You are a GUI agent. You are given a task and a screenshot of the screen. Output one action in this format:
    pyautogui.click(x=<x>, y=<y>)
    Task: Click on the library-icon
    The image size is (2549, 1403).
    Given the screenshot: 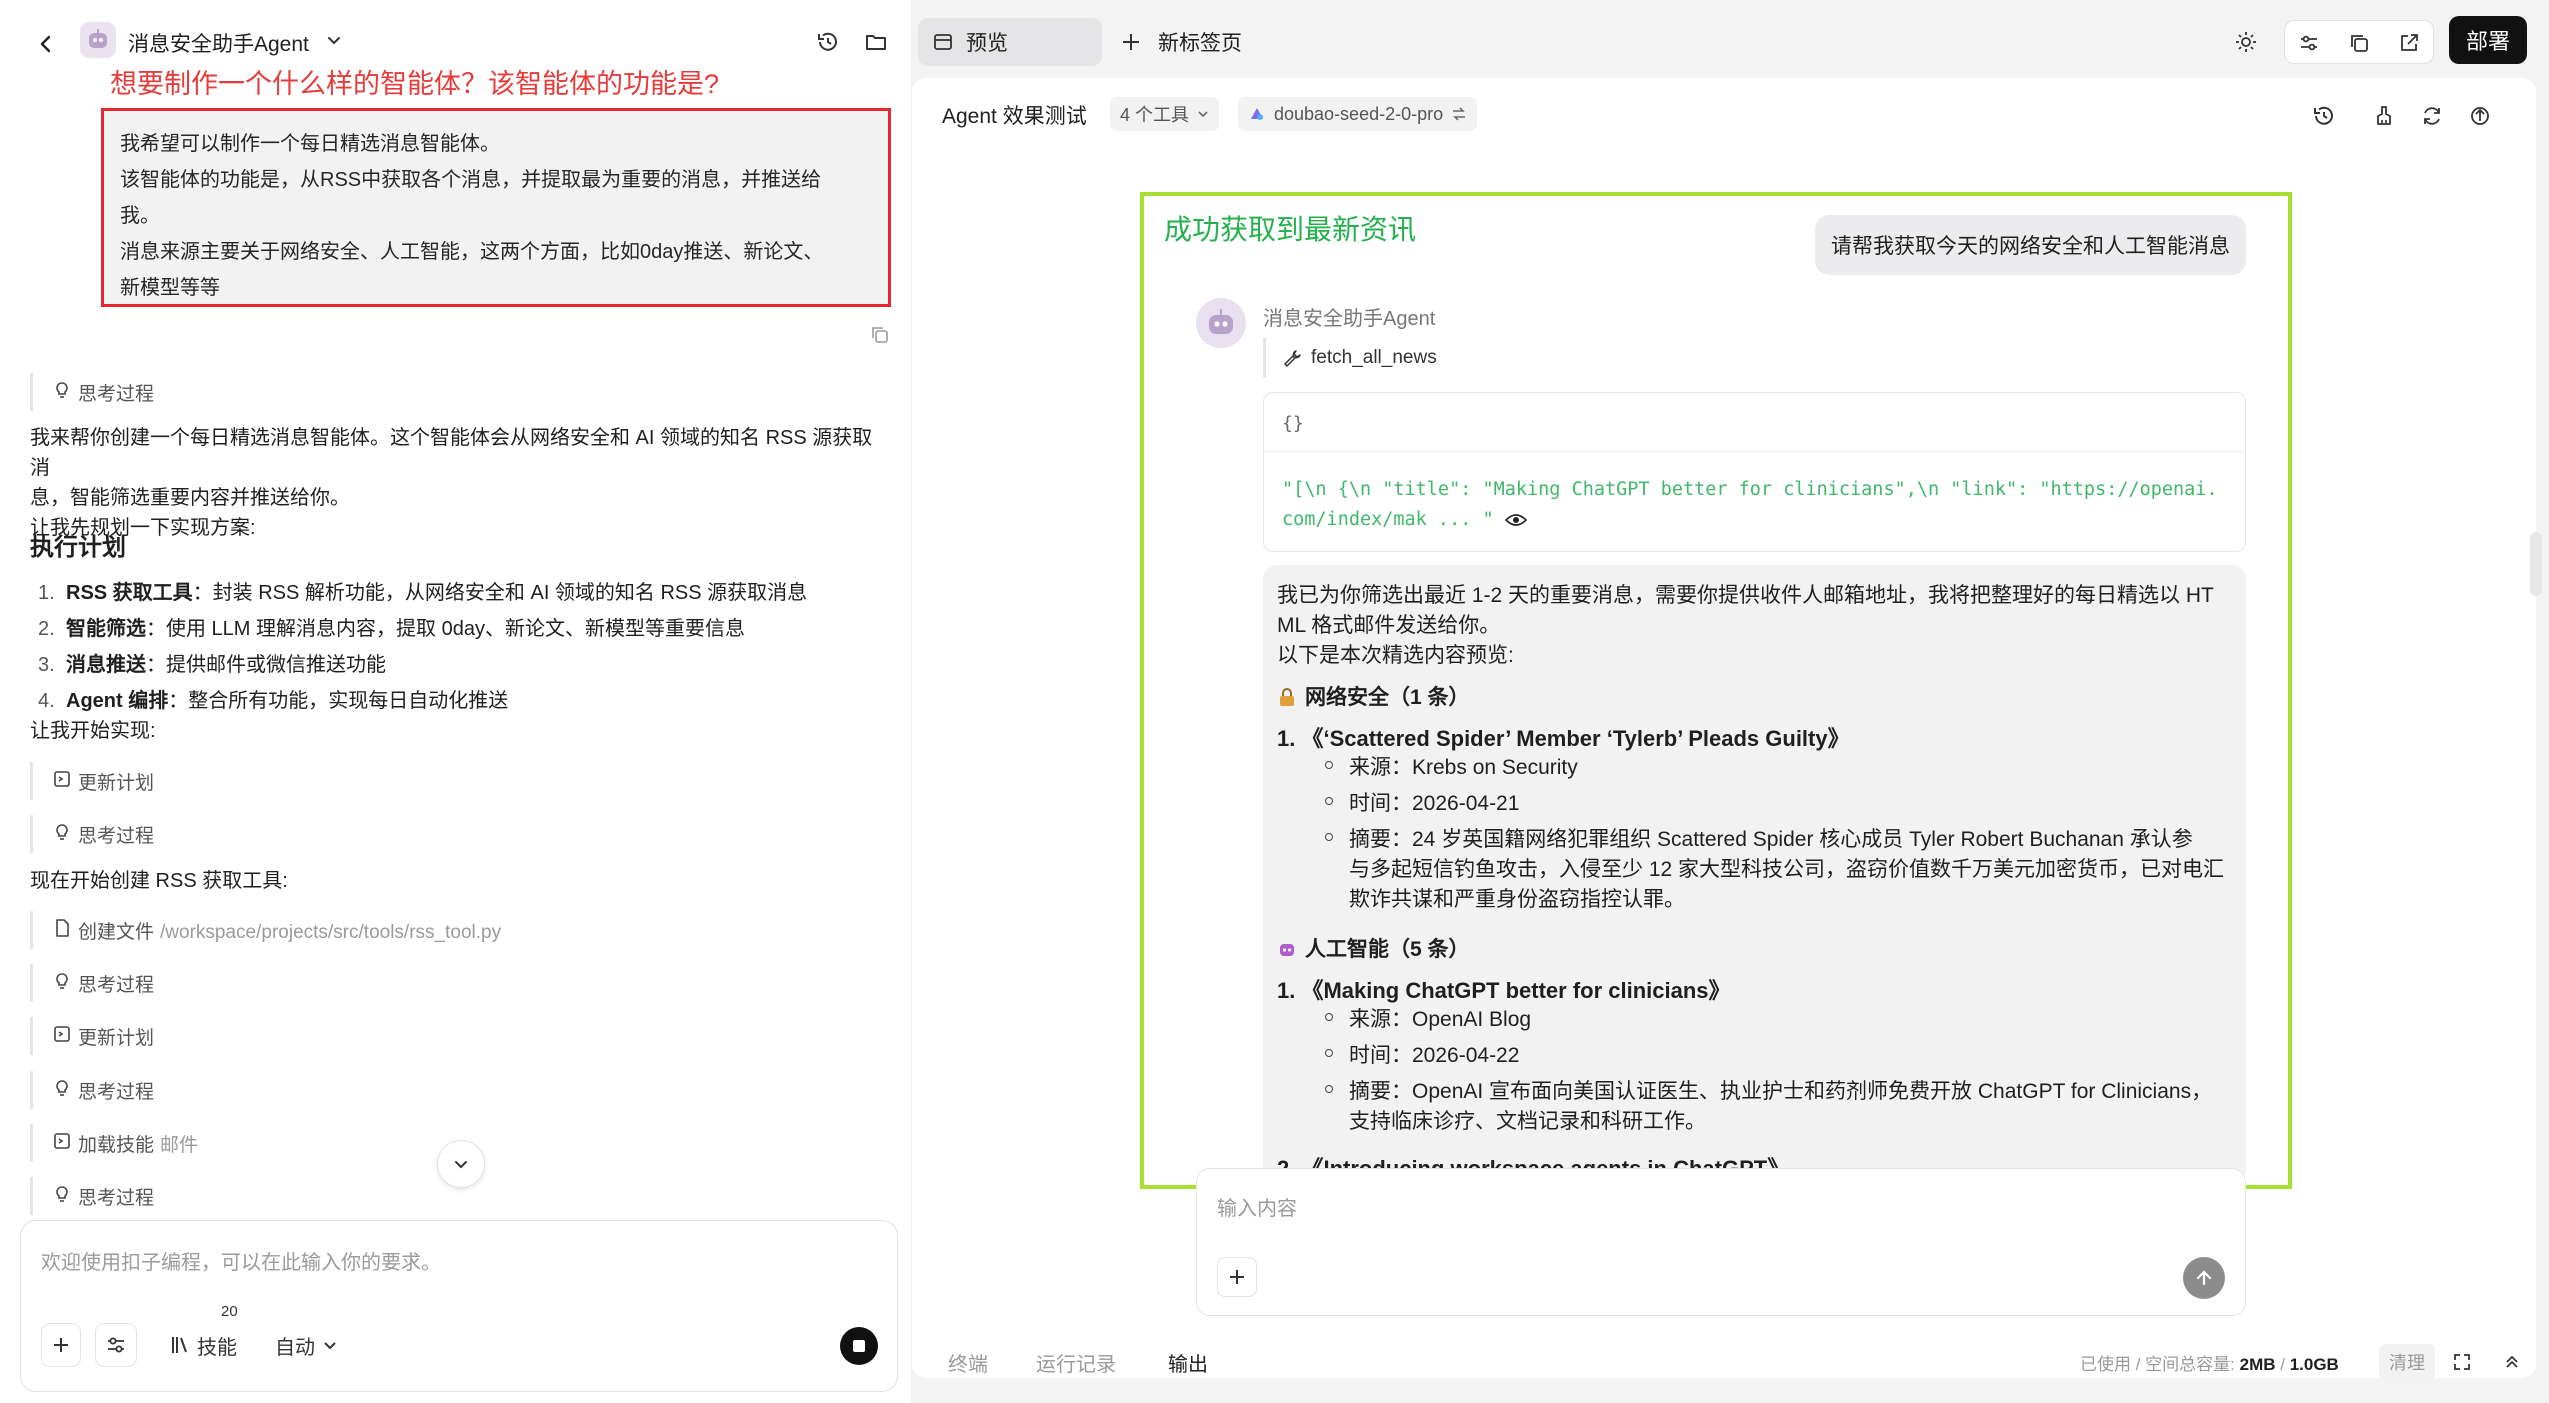 What is the action you would take?
    pyautogui.click(x=179, y=1345)
    